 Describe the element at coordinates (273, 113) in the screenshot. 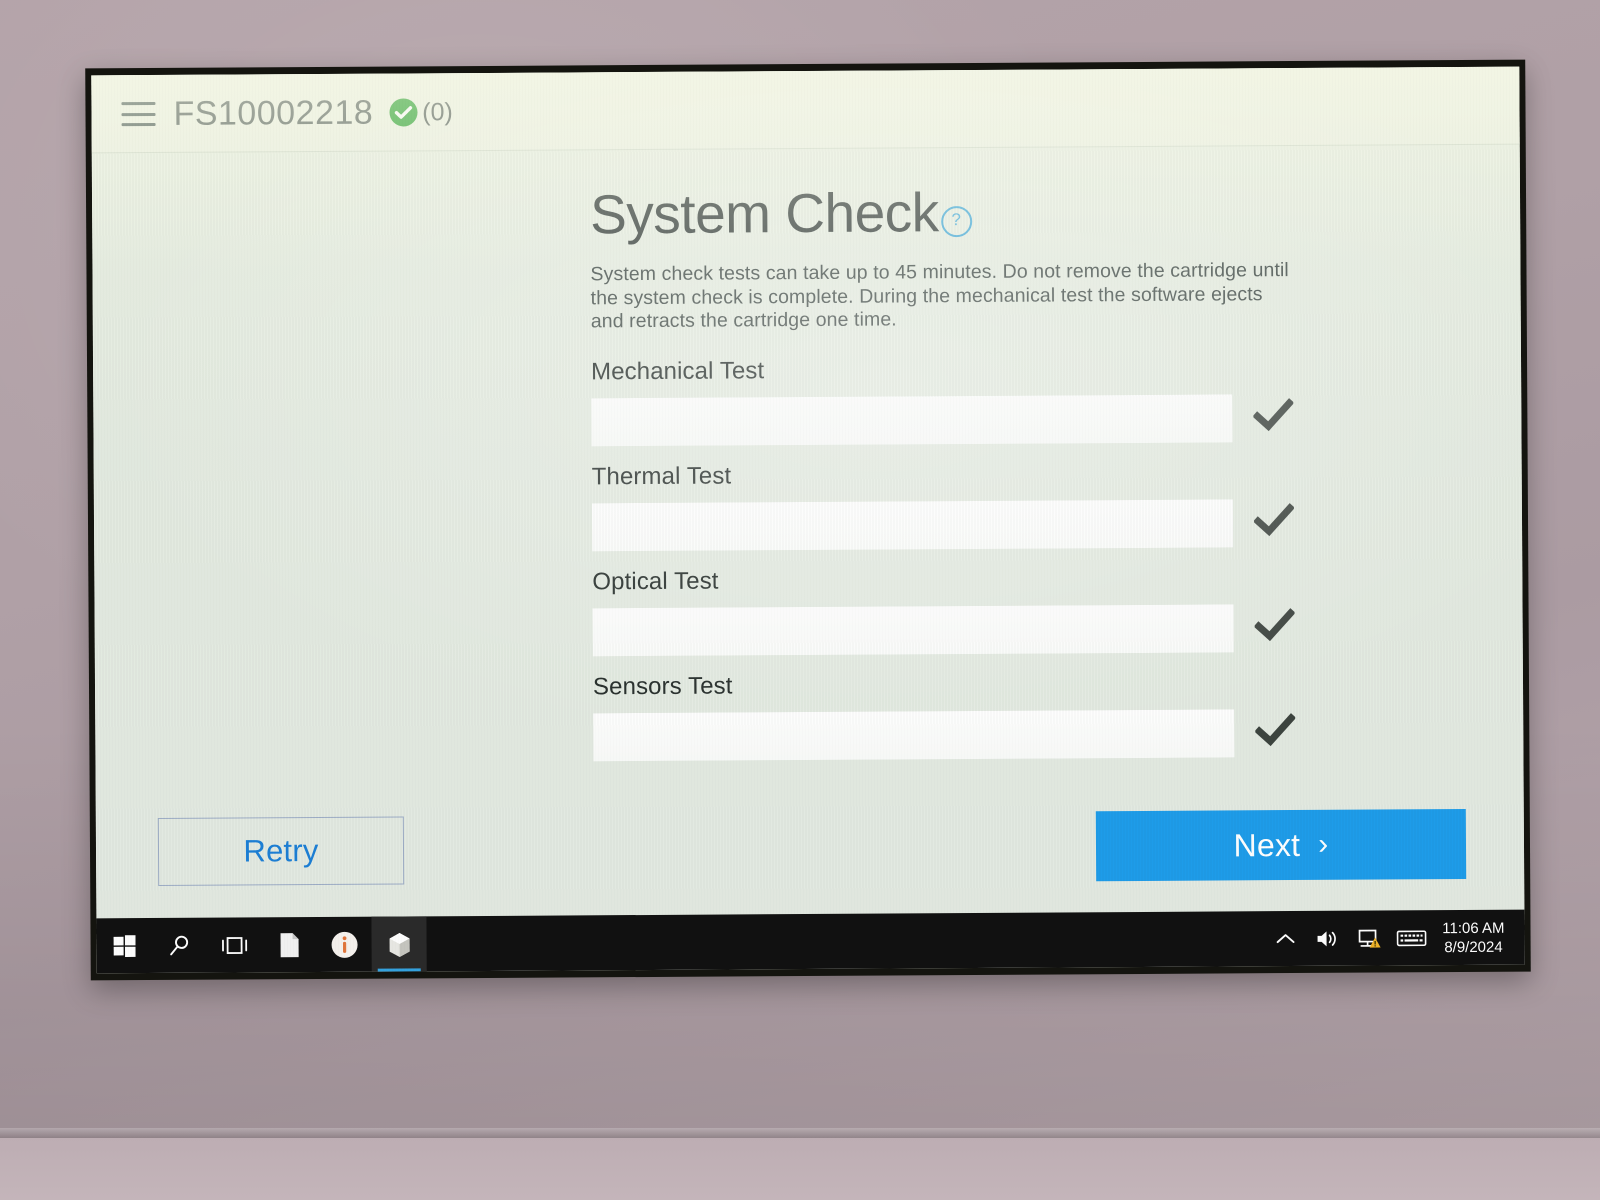

I see `device-id-label: FS10002218` at that location.